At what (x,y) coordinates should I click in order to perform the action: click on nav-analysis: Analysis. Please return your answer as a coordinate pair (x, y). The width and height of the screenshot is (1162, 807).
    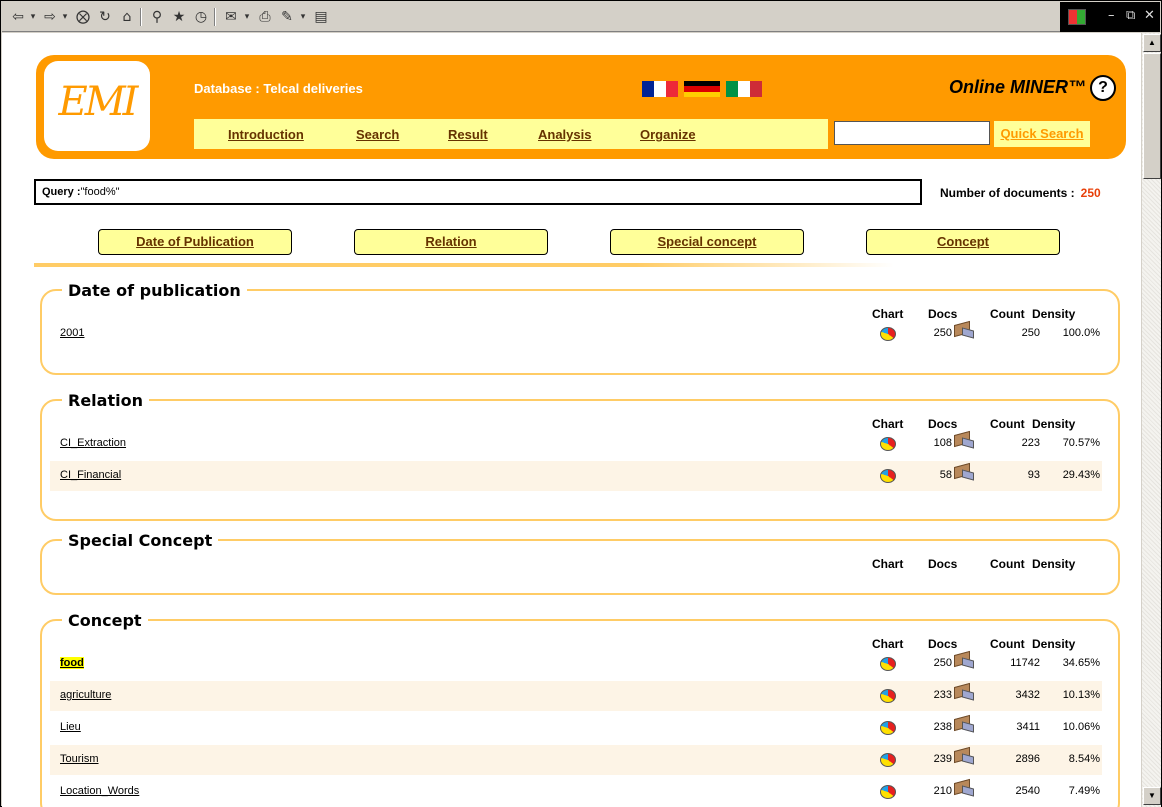
    Looking at the image, I should click on (564, 134).